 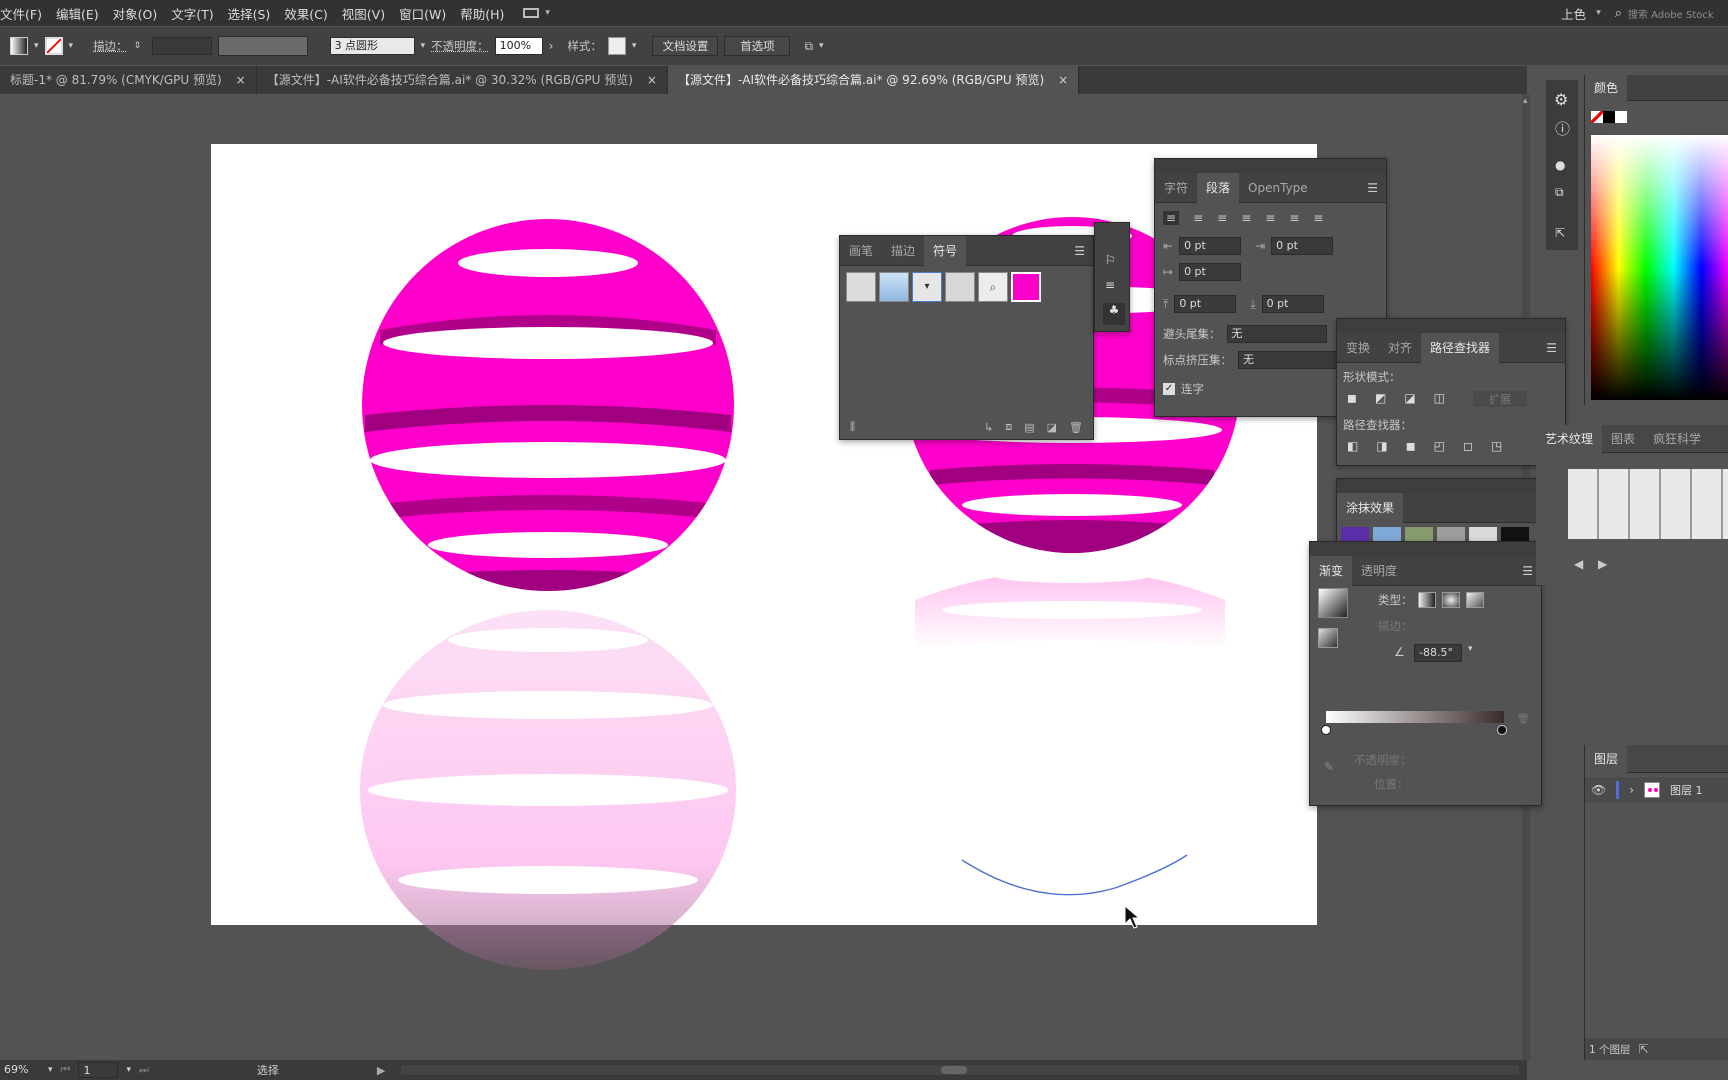 I want to click on chevron-right-icon: ›, so click(x=1631, y=790).